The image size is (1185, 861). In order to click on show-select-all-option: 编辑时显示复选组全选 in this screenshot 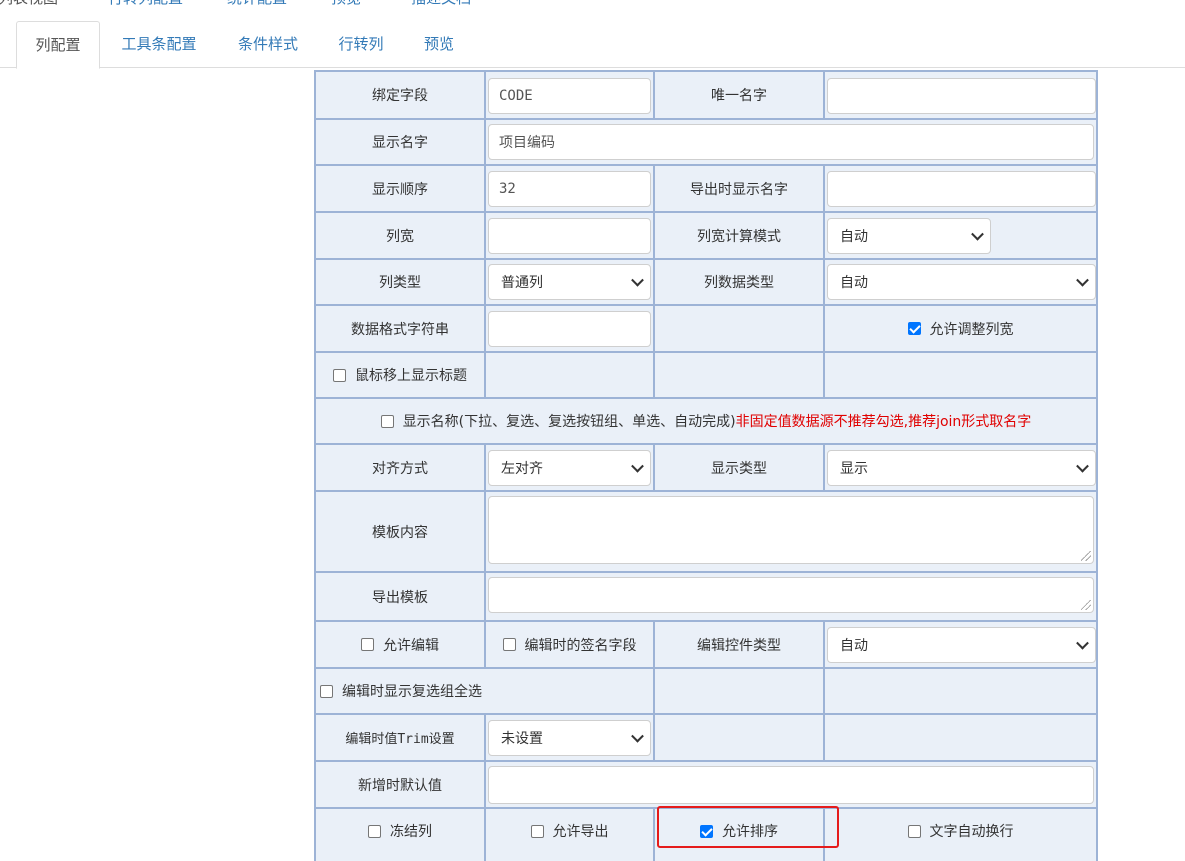, I will do `click(401, 691)`.